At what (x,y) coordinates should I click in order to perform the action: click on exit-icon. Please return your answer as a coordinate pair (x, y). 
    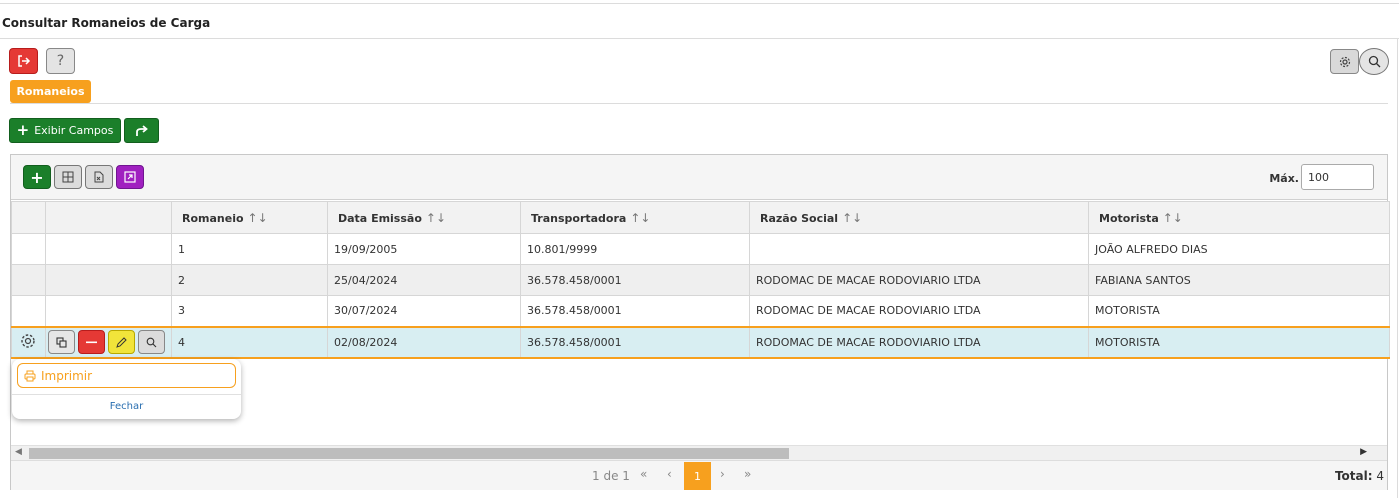
    Looking at the image, I should click on (23, 61).